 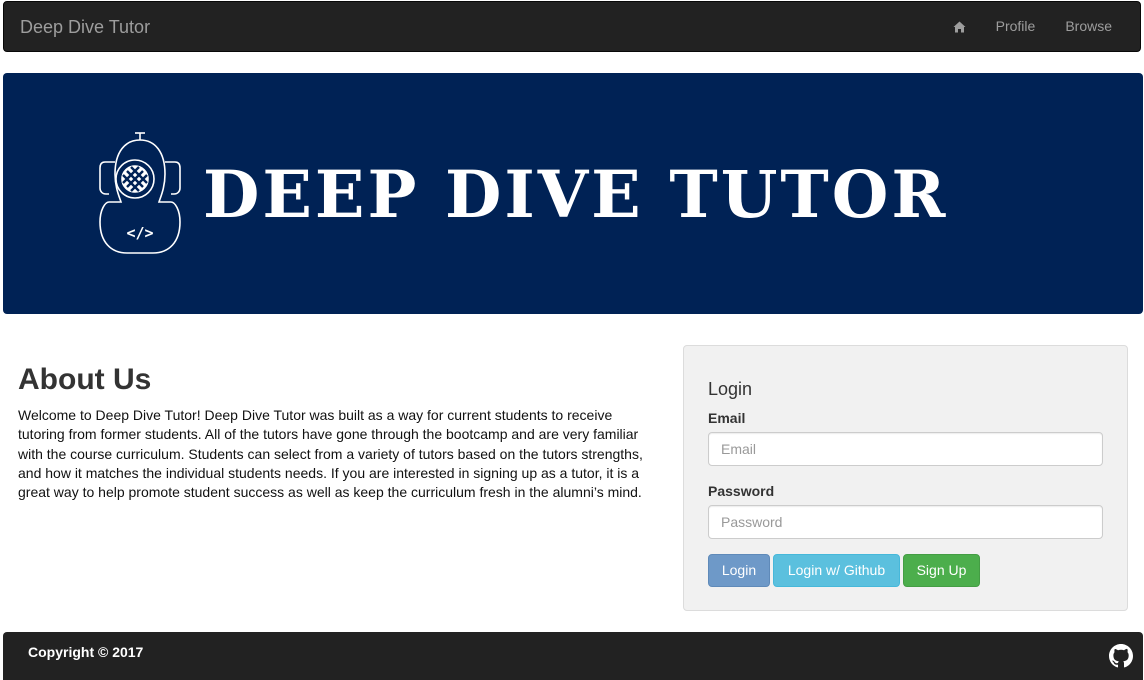 I want to click on password-label: Password, so click(x=741, y=491).